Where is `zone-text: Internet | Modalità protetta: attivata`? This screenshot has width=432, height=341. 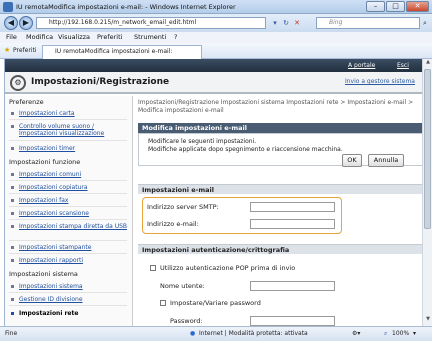 zone-text: Internet | Modalità protetta: attivata is located at coordinates (253, 333).